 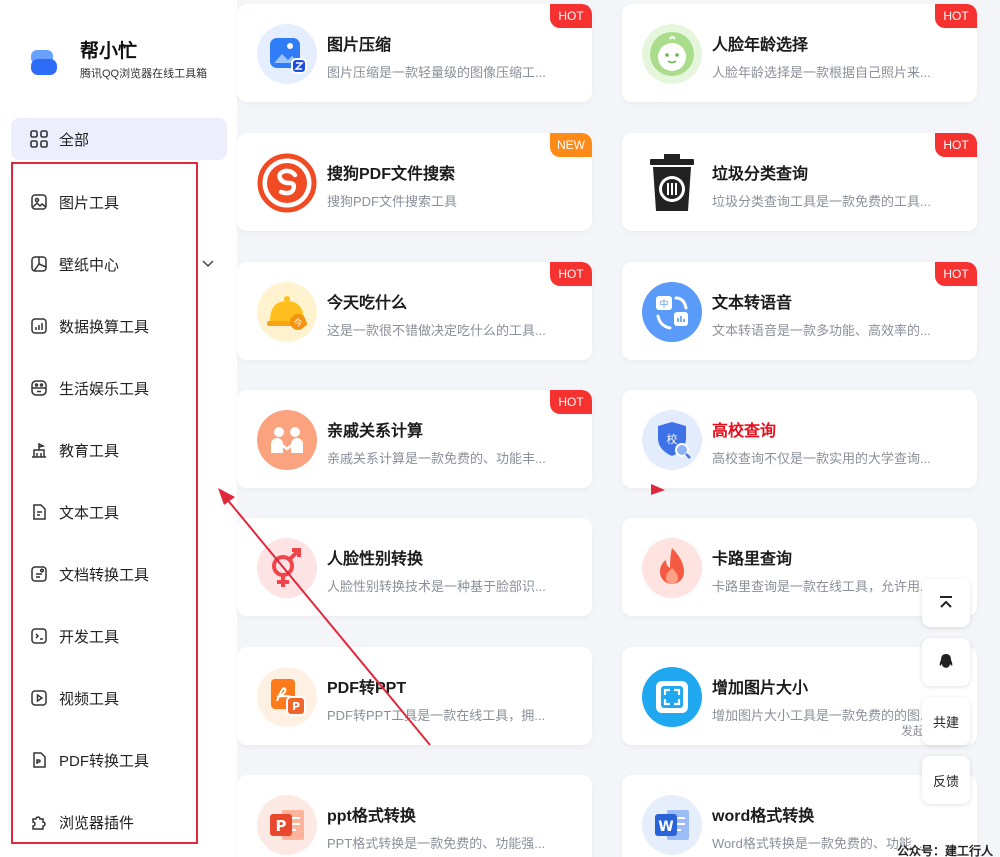 What do you see at coordinates (297, 323) in the screenshot?
I see `svg-text: 今` at bounding box center [297, 323].